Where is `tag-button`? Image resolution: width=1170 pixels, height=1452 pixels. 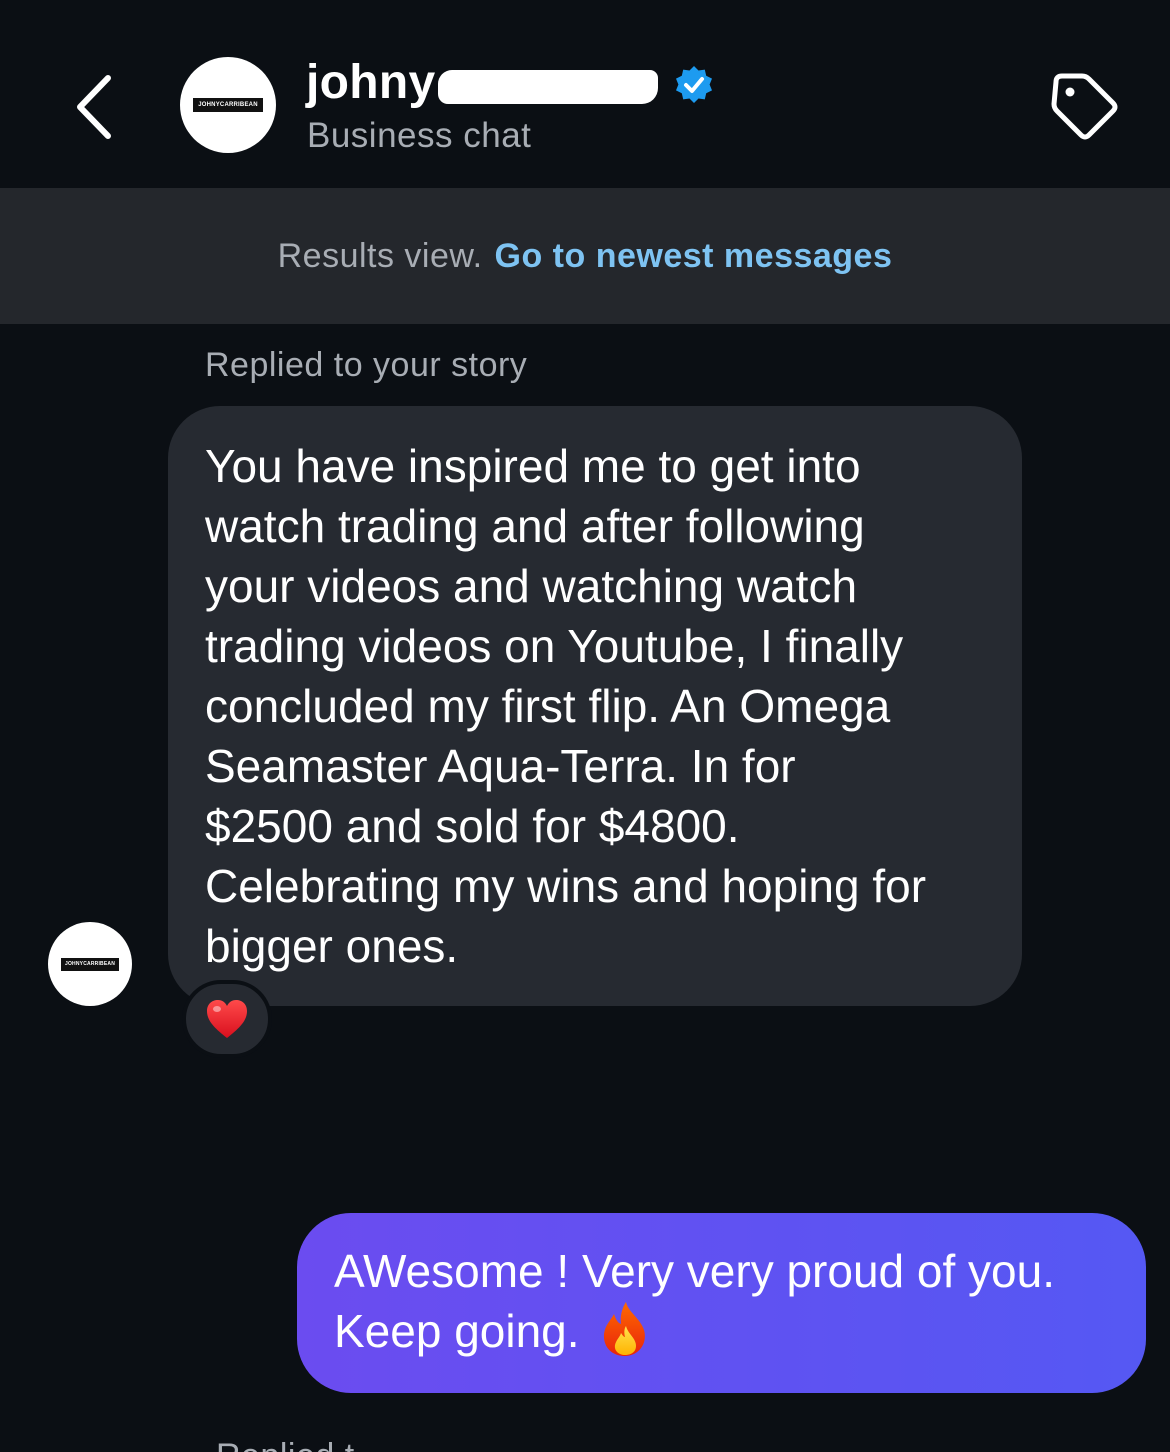 tag-button is located at coordinates (1084, 106).